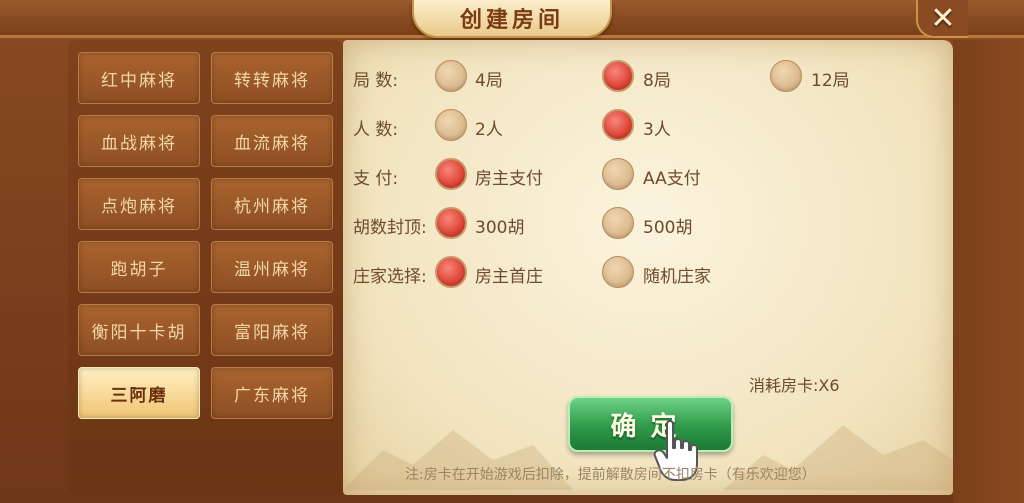 The image size is (1024, 503). I want to click on game-mode-hongzhong: 红中麻将, so click(139, 78).